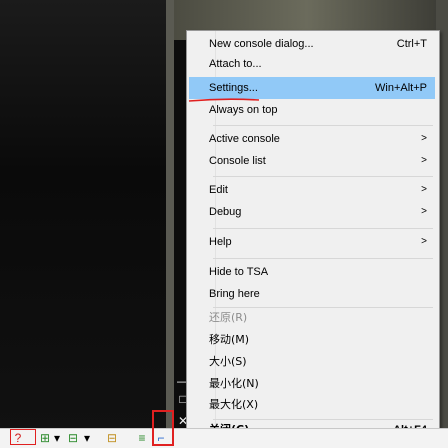 The height and width of the screenshot is (448, 448). Describe the element at coordinates (312, 161) in the screenshot. I see `menu-item-console-list: Console list >` at that location.